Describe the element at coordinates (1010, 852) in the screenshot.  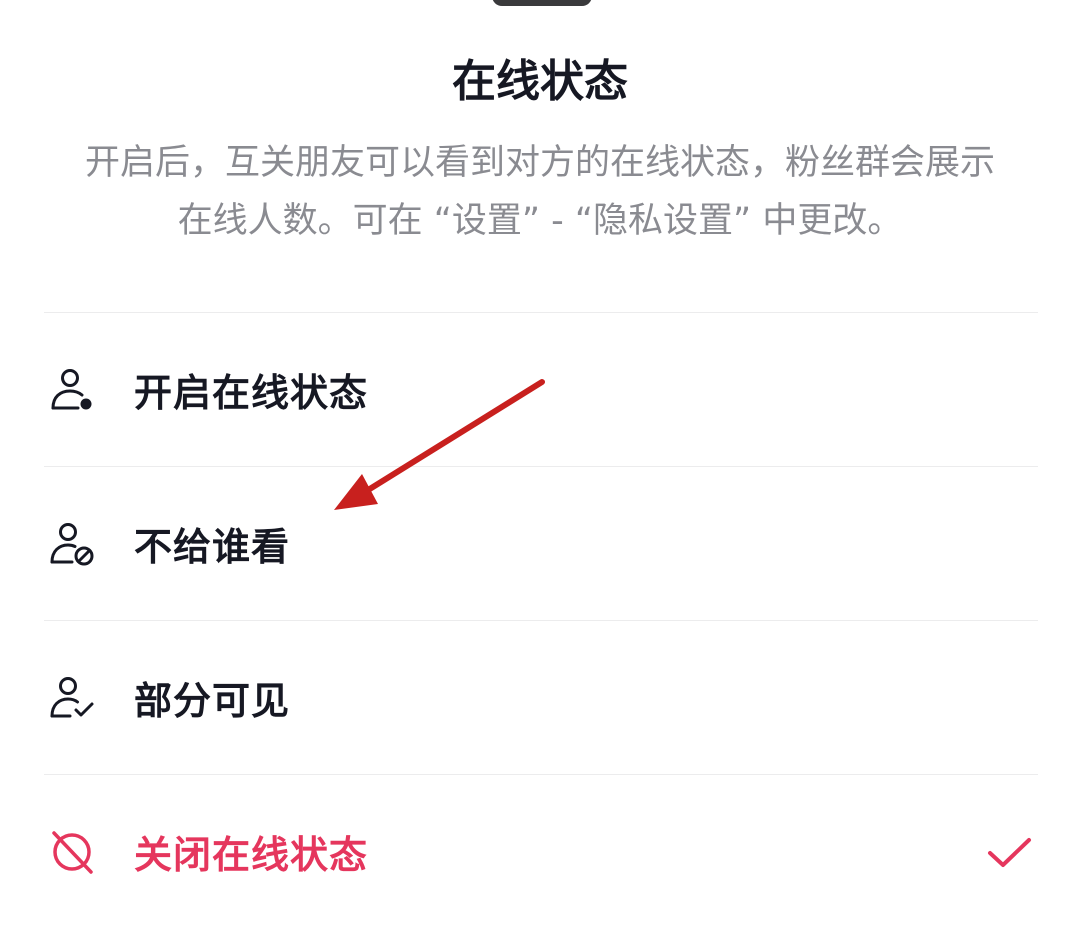
I see `selected-check-icon` at that location.